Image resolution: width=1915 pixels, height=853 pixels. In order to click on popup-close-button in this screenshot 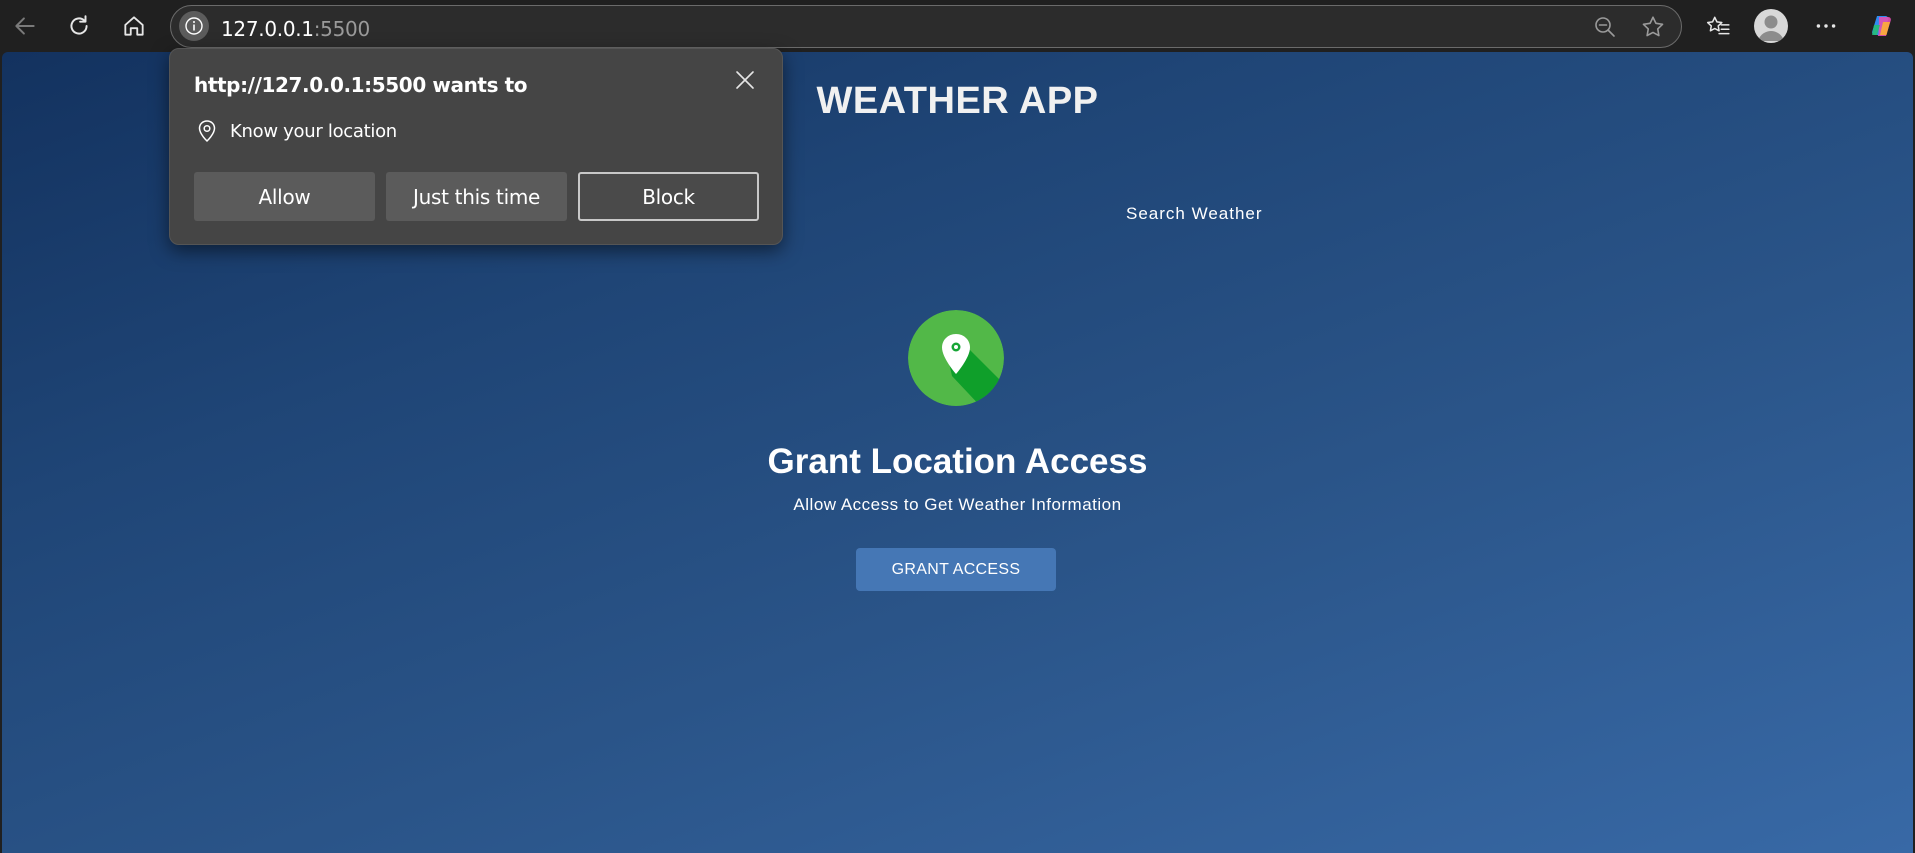, I will do `click(745, 80)`.